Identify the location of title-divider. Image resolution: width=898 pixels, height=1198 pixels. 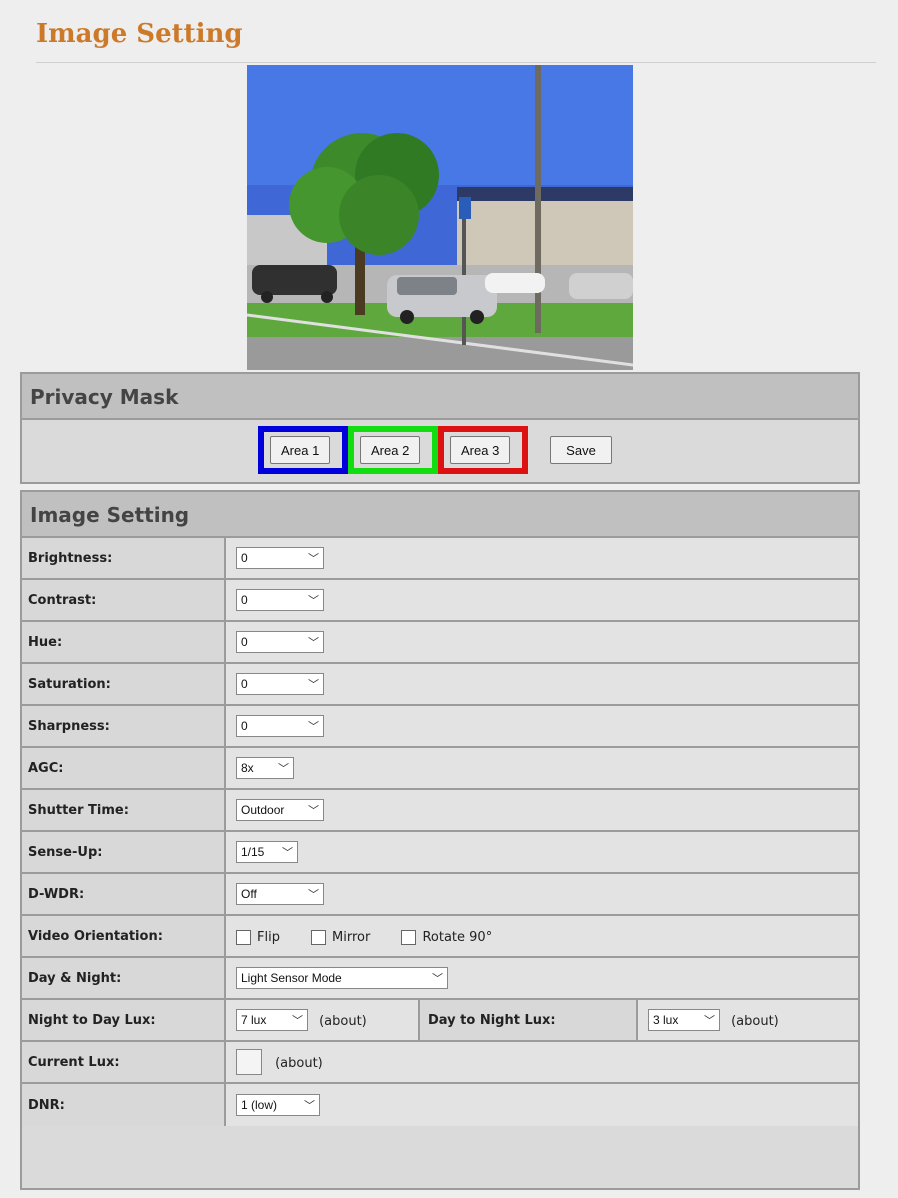
(456, 62).